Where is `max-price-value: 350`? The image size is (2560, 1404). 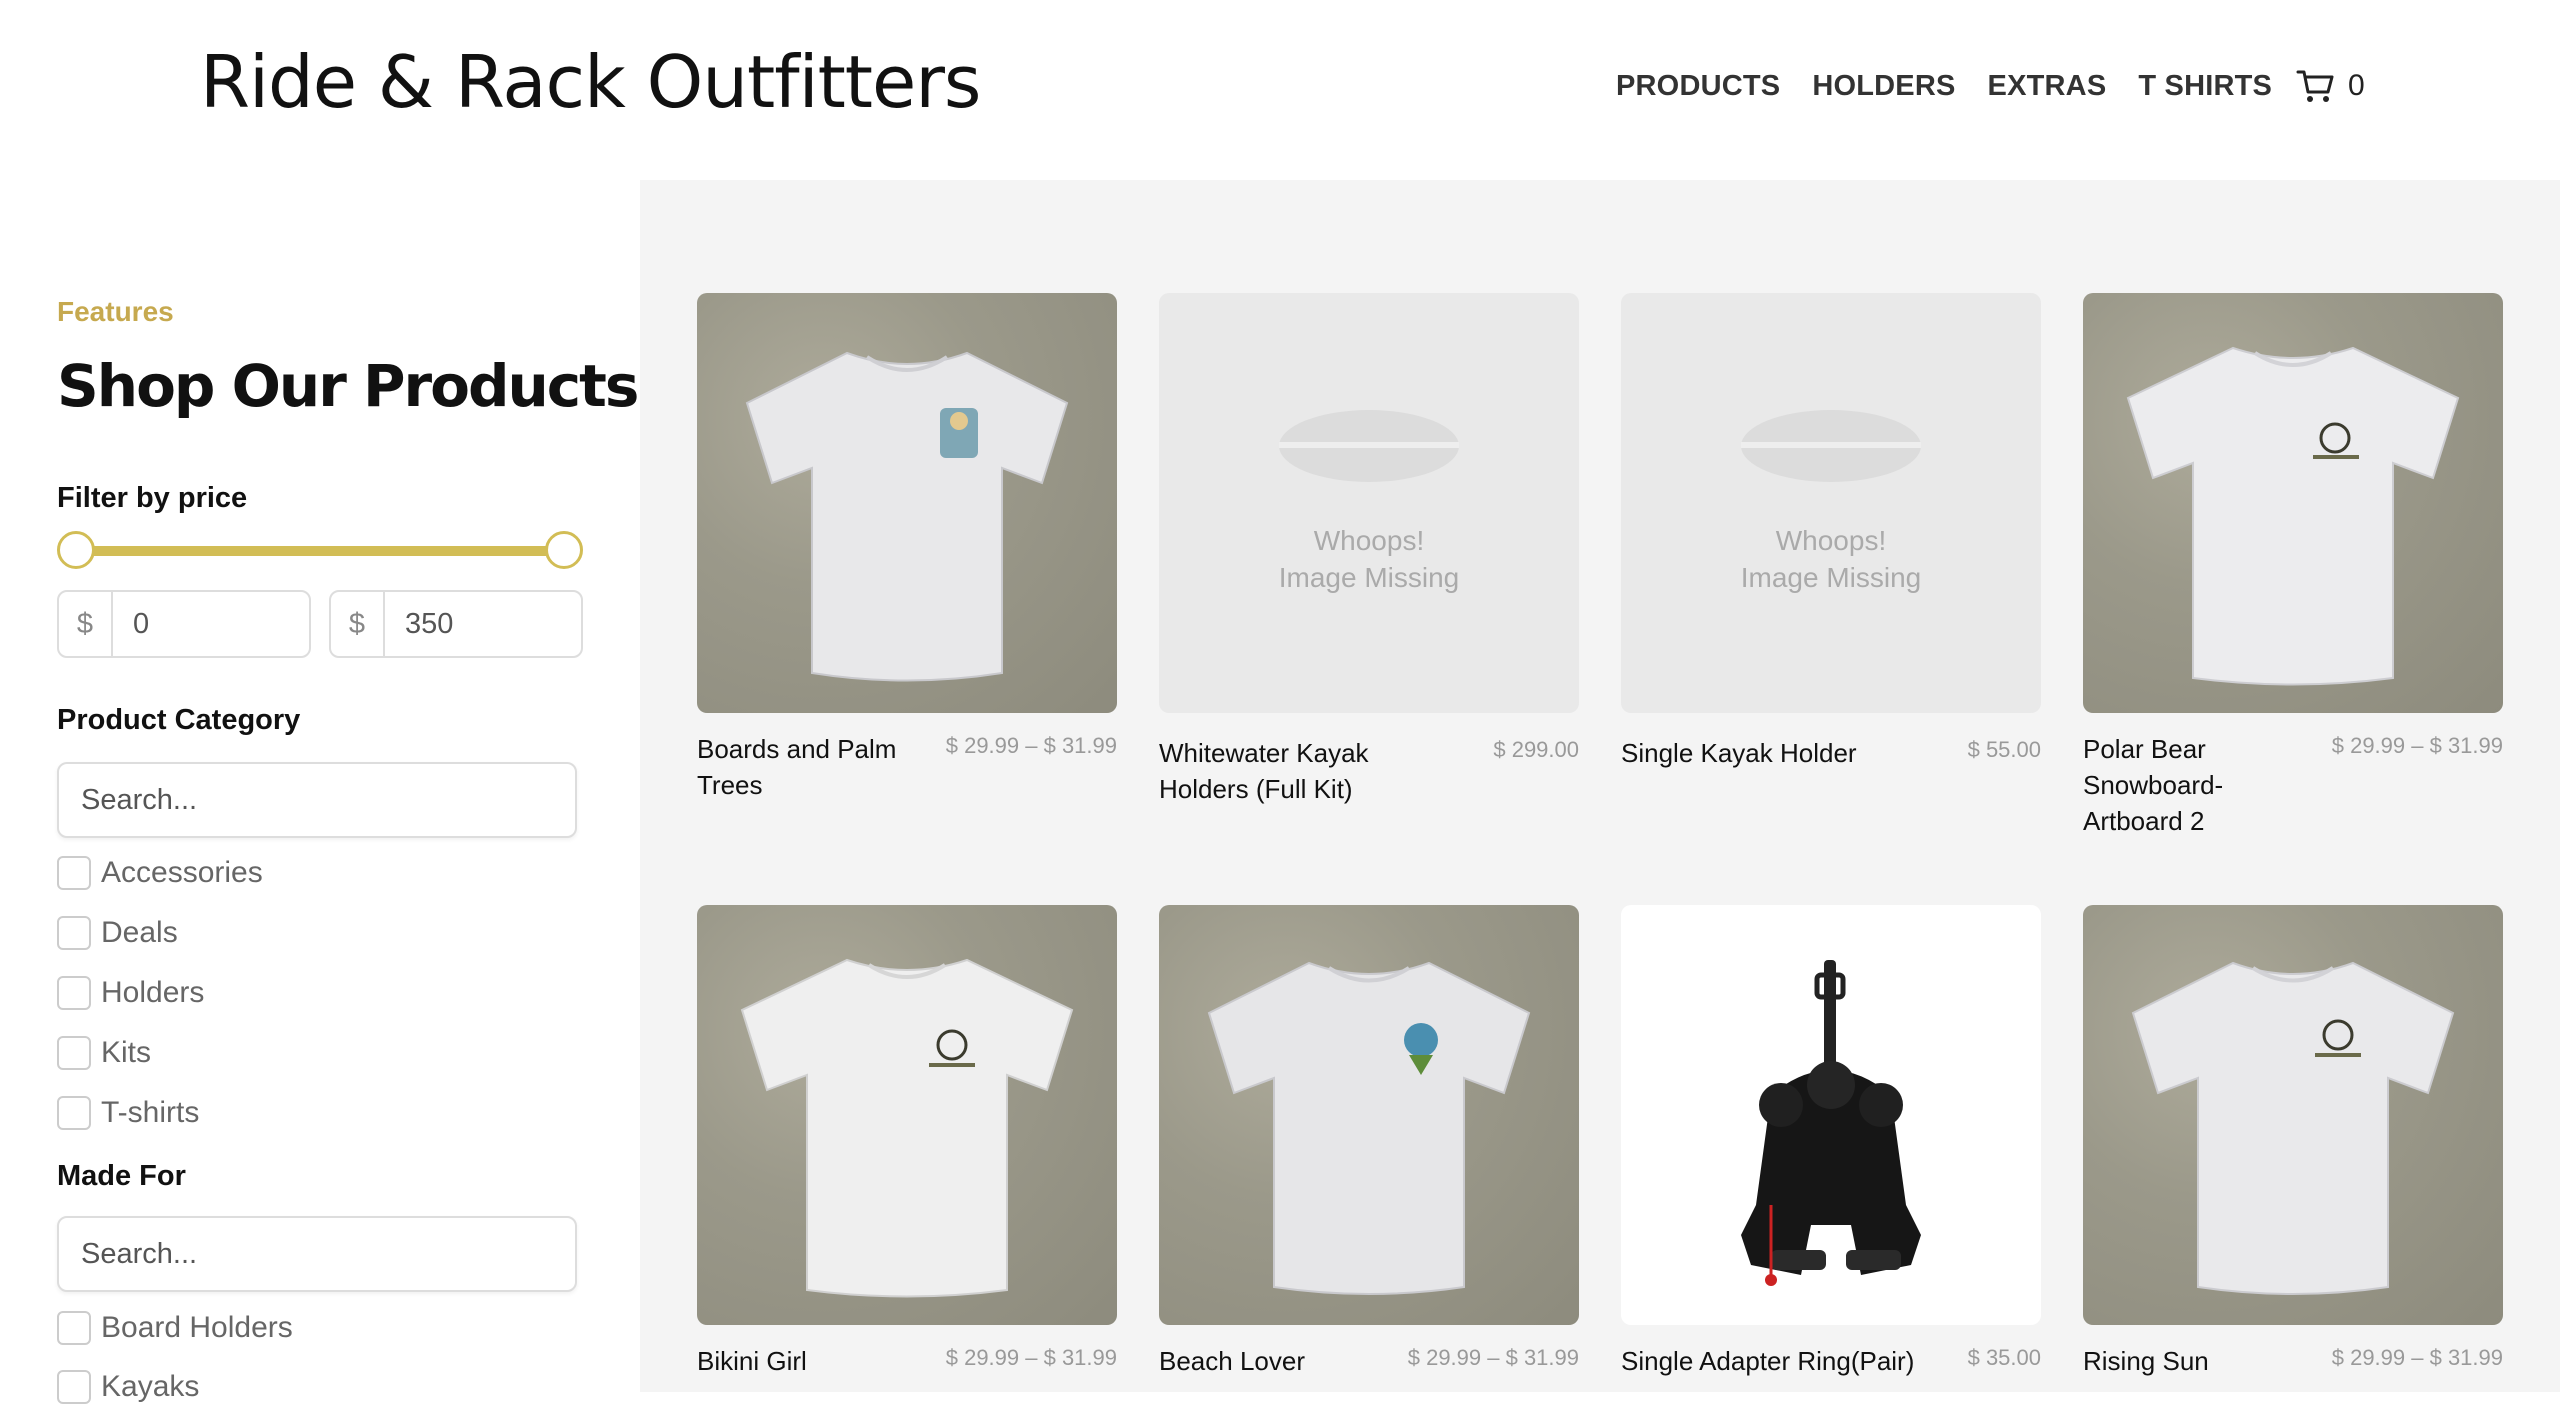
max-price-value: 350 is located at coordinates (419, 624).